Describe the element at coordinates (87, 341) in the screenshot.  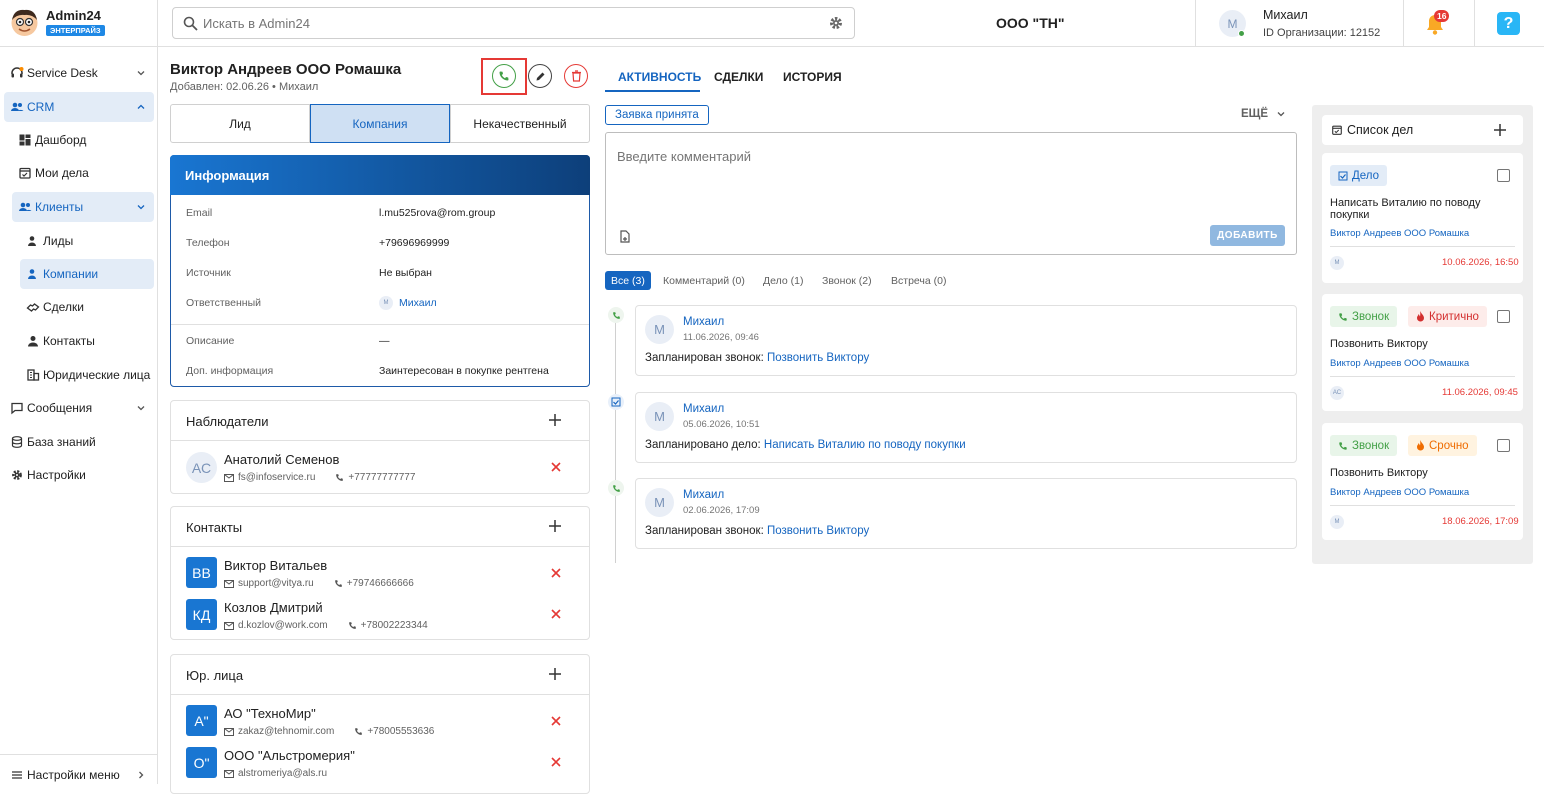
I see `sidebar-item-contacts: Контакты` at that location.